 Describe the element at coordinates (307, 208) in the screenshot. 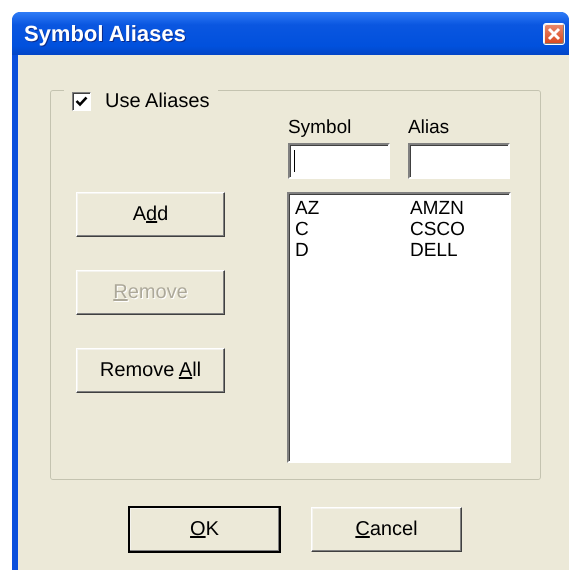

I see `symbol-text: AZ` at that location.